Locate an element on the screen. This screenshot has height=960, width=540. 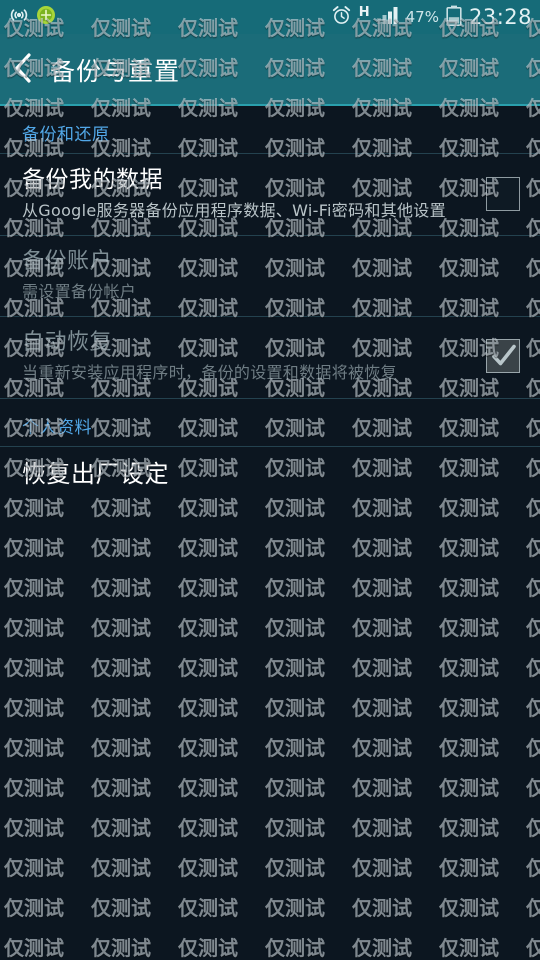
section-header-backup-restore: 备份和还原 is located at coordinates (66, 135).